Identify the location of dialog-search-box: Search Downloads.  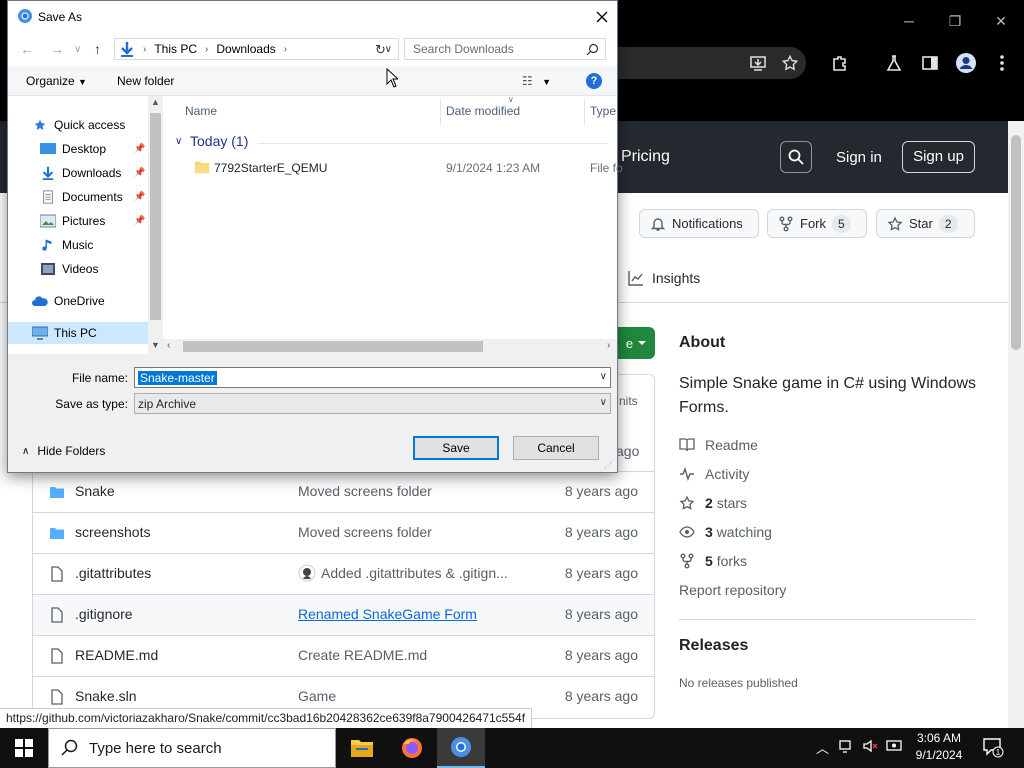
(505, 49).